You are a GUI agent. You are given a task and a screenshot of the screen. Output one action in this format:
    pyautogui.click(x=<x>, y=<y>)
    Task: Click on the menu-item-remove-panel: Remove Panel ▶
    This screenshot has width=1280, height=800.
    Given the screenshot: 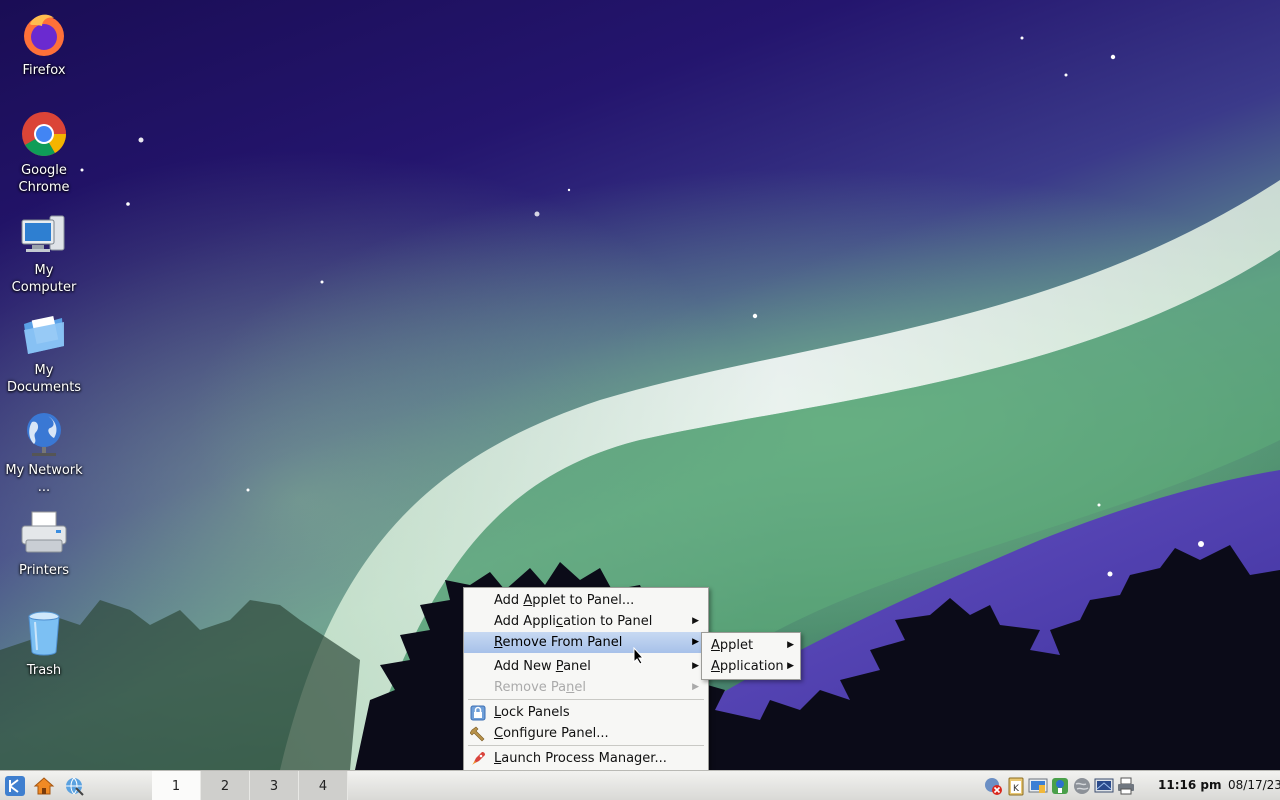 What is the action you would take?
    pyautogui.click(x=586, y=687)
    